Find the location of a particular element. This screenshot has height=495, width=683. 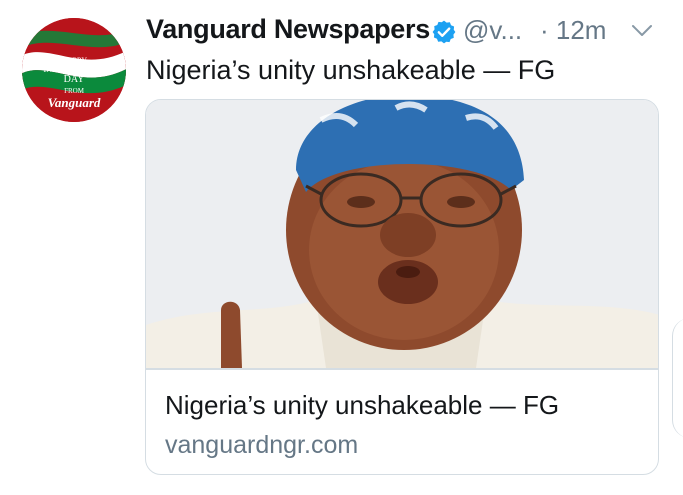

independence-day-avatar-graphic: HAPPY INDEPENDENCE DAY FROM Vanguard is located at coordinates (74, 70).